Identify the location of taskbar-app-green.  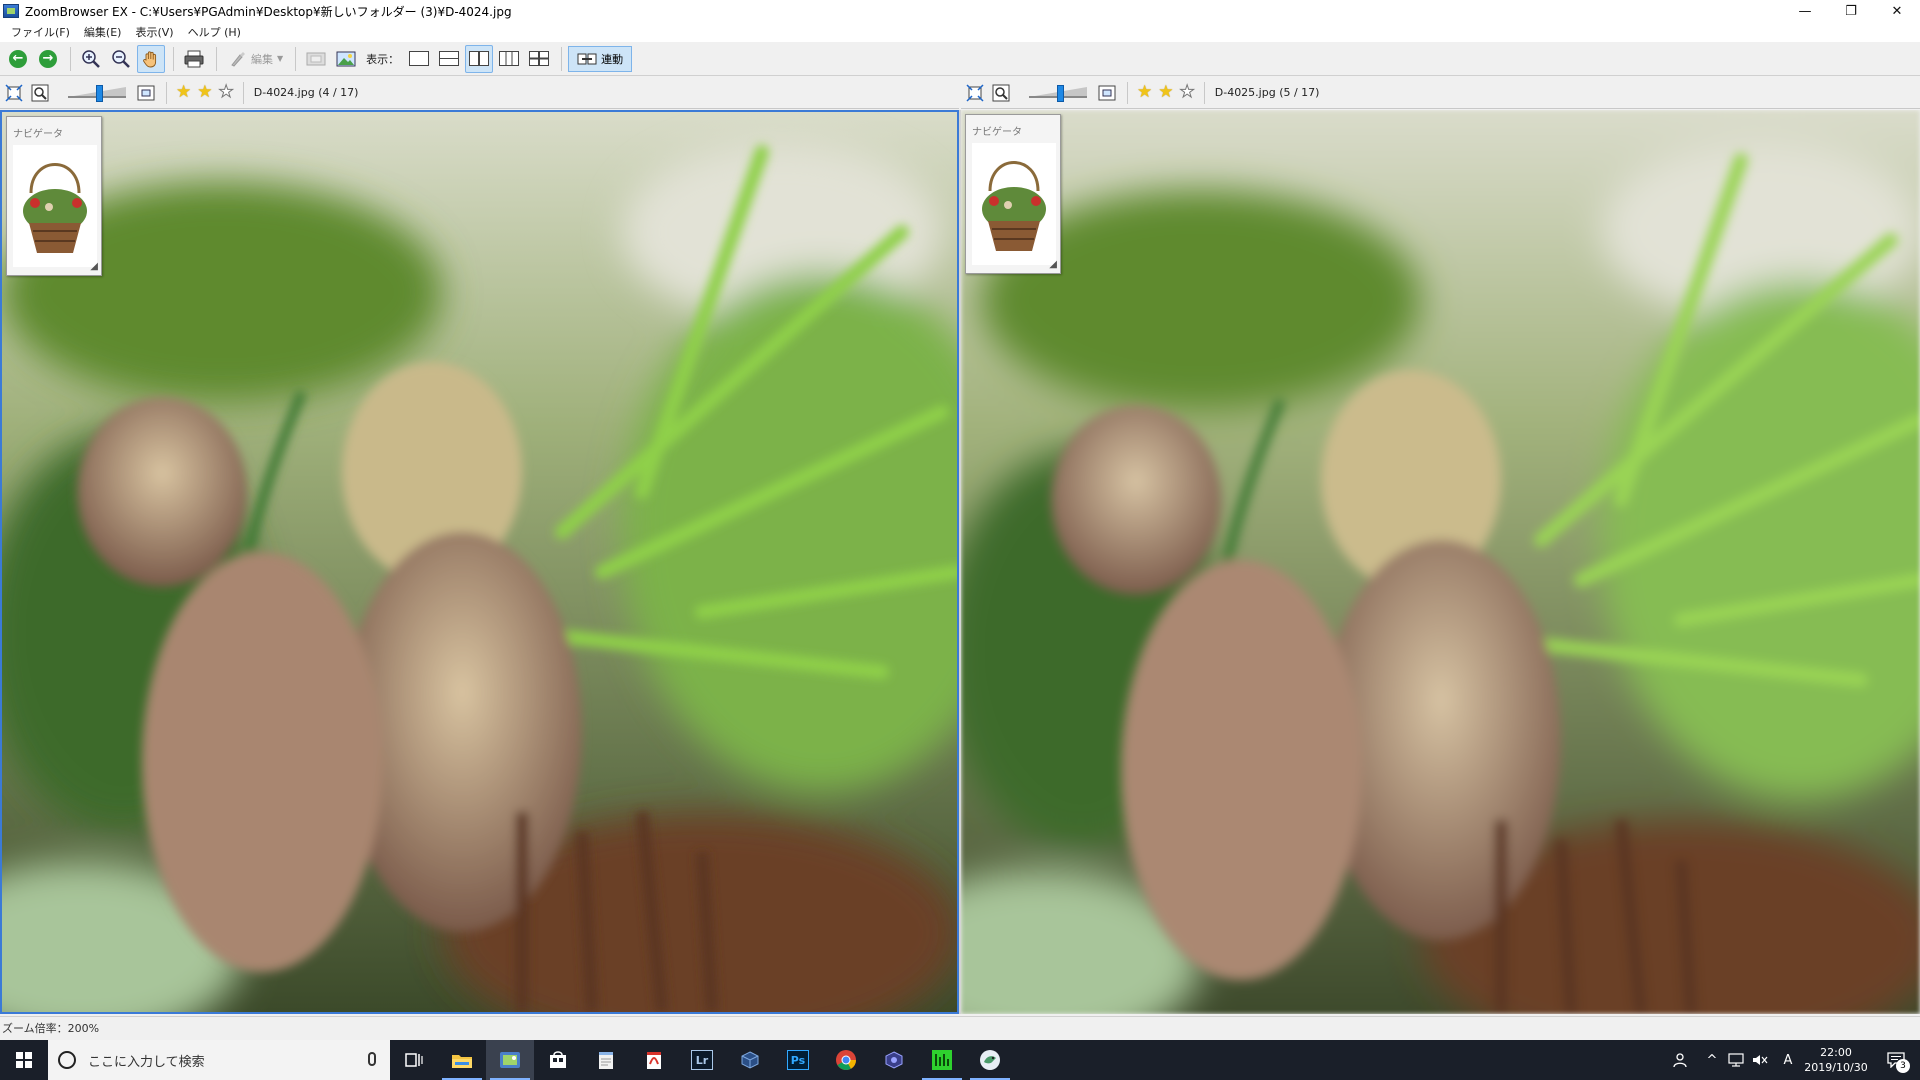
(942, 1060).